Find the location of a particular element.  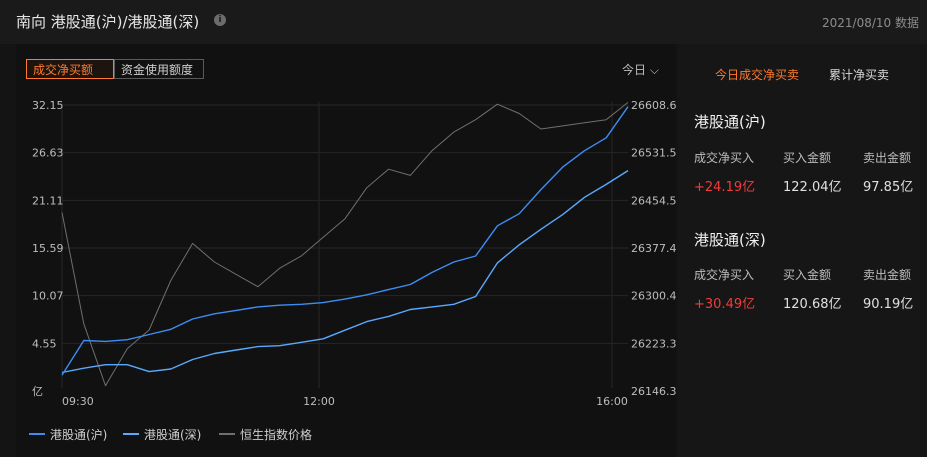

legend-swatch-sz is located at coordinates (131, 434).